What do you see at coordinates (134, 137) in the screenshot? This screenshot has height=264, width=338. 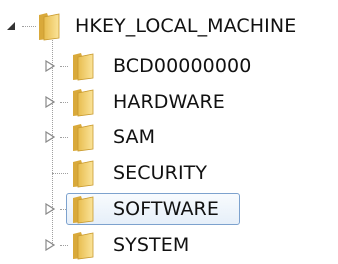 I see `tree-item-label: SAM` at bounding box center [134, 137].